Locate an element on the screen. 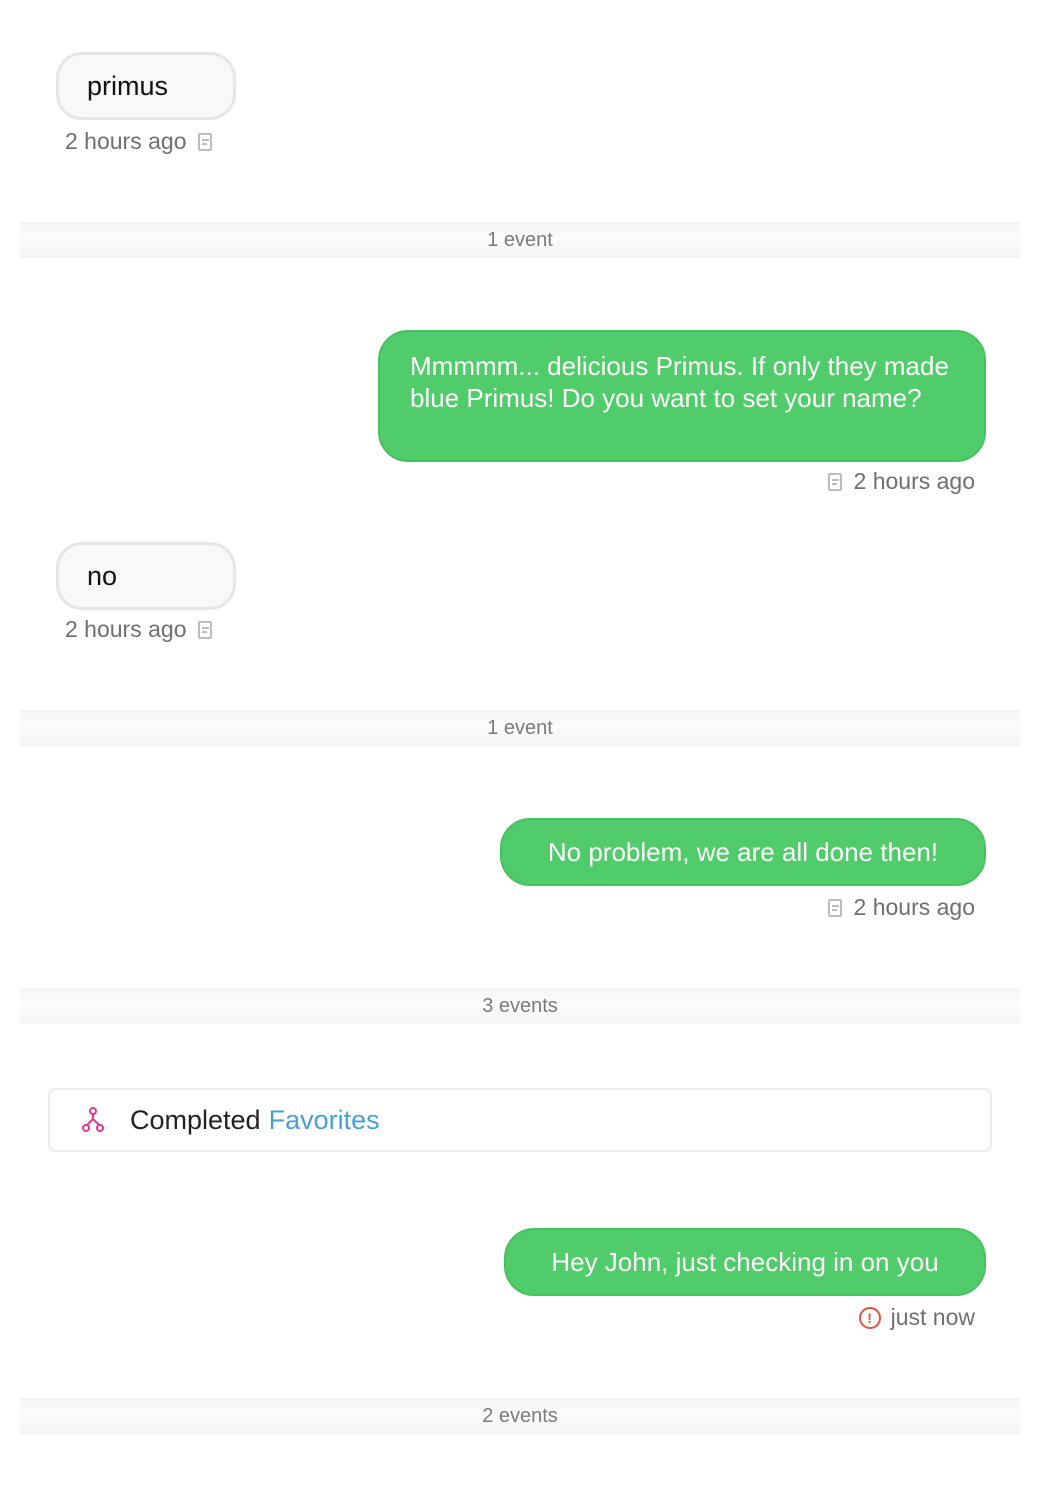 The height and width of the screenshot is (1500, 1040). incoming-message-bubble: primus is located at coordinates (146, 86).